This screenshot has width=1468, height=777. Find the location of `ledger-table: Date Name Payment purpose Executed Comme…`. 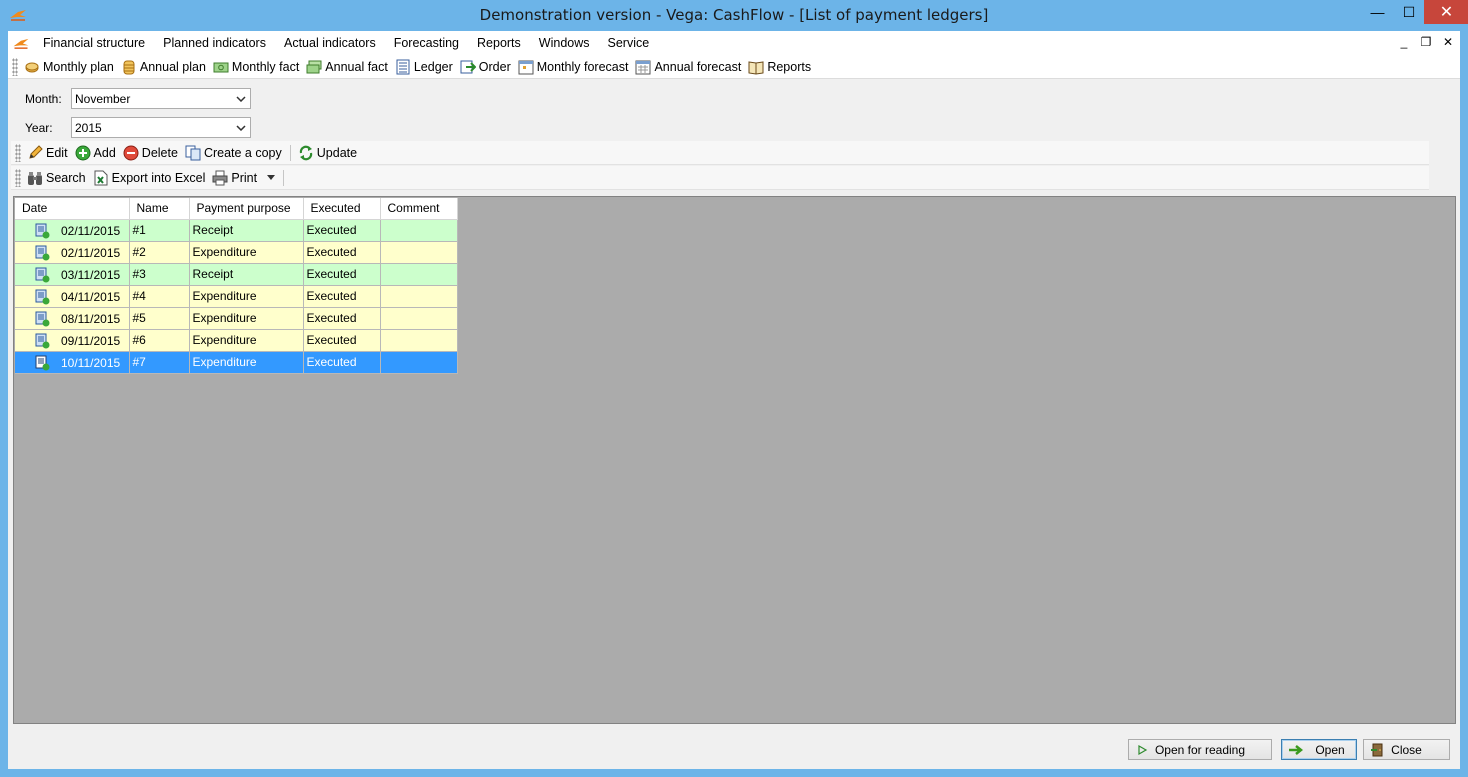

ledger-table: Date Name Payment purpose Executed Comme… is located at coordinates (236, 286).